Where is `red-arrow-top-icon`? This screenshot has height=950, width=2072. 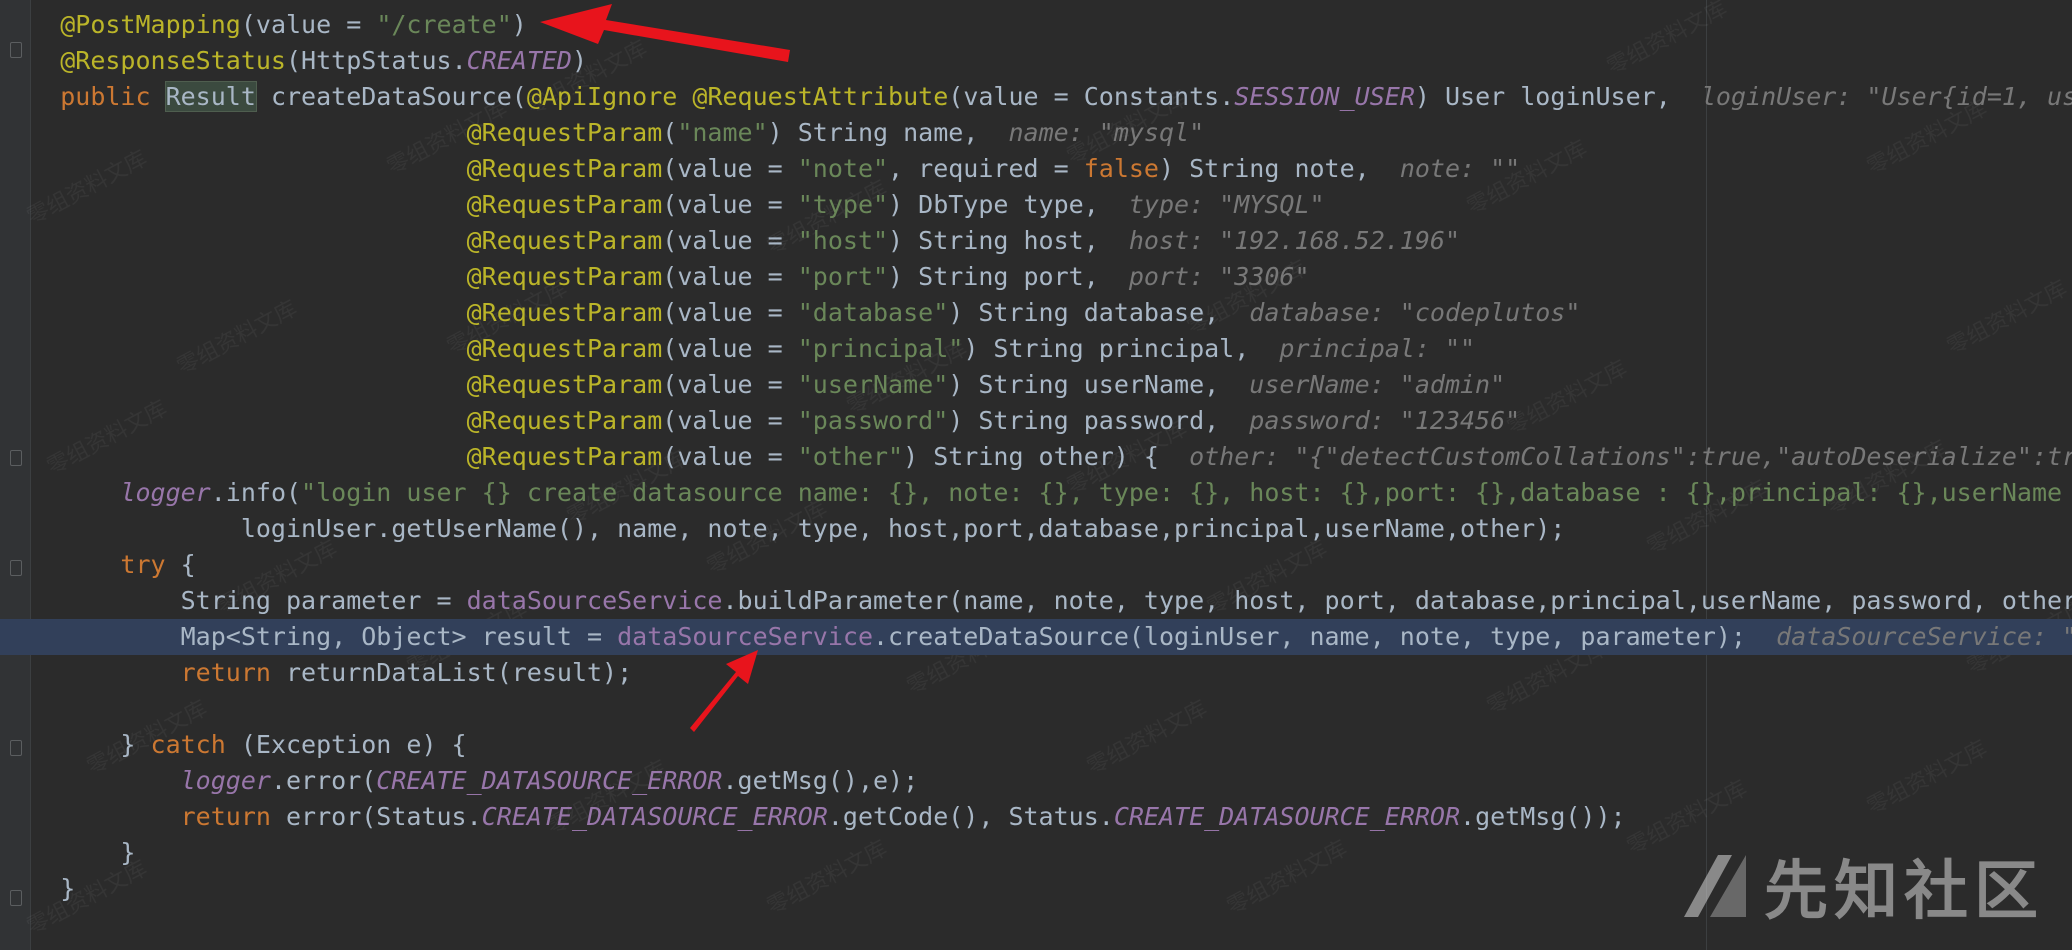 red-arrow-top-icon is located at coordinates (665, 33).